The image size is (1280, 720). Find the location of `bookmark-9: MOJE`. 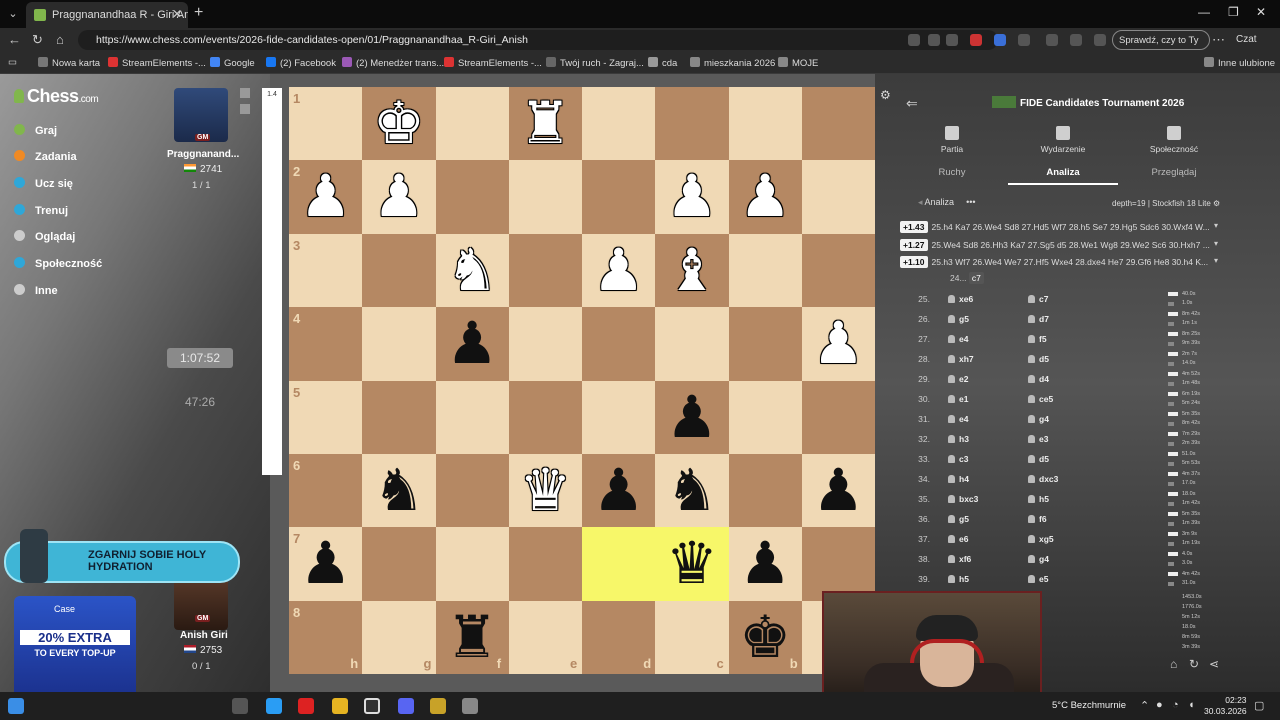

bookmark-9: MOJE is located at coordinates (798, 63).